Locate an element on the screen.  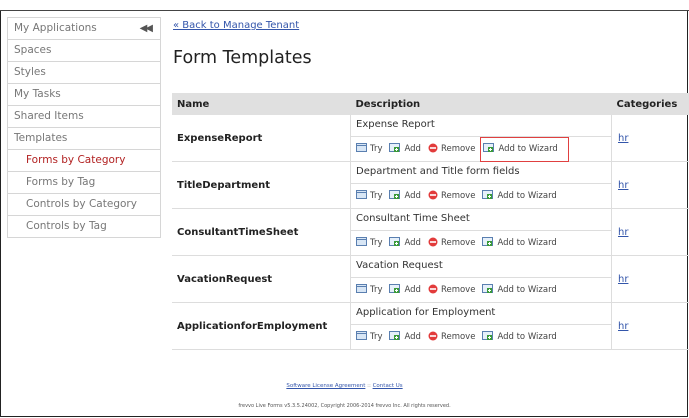
sidebar-item-forms-by-category: Forms by Category is located at coordinates (84, 161).